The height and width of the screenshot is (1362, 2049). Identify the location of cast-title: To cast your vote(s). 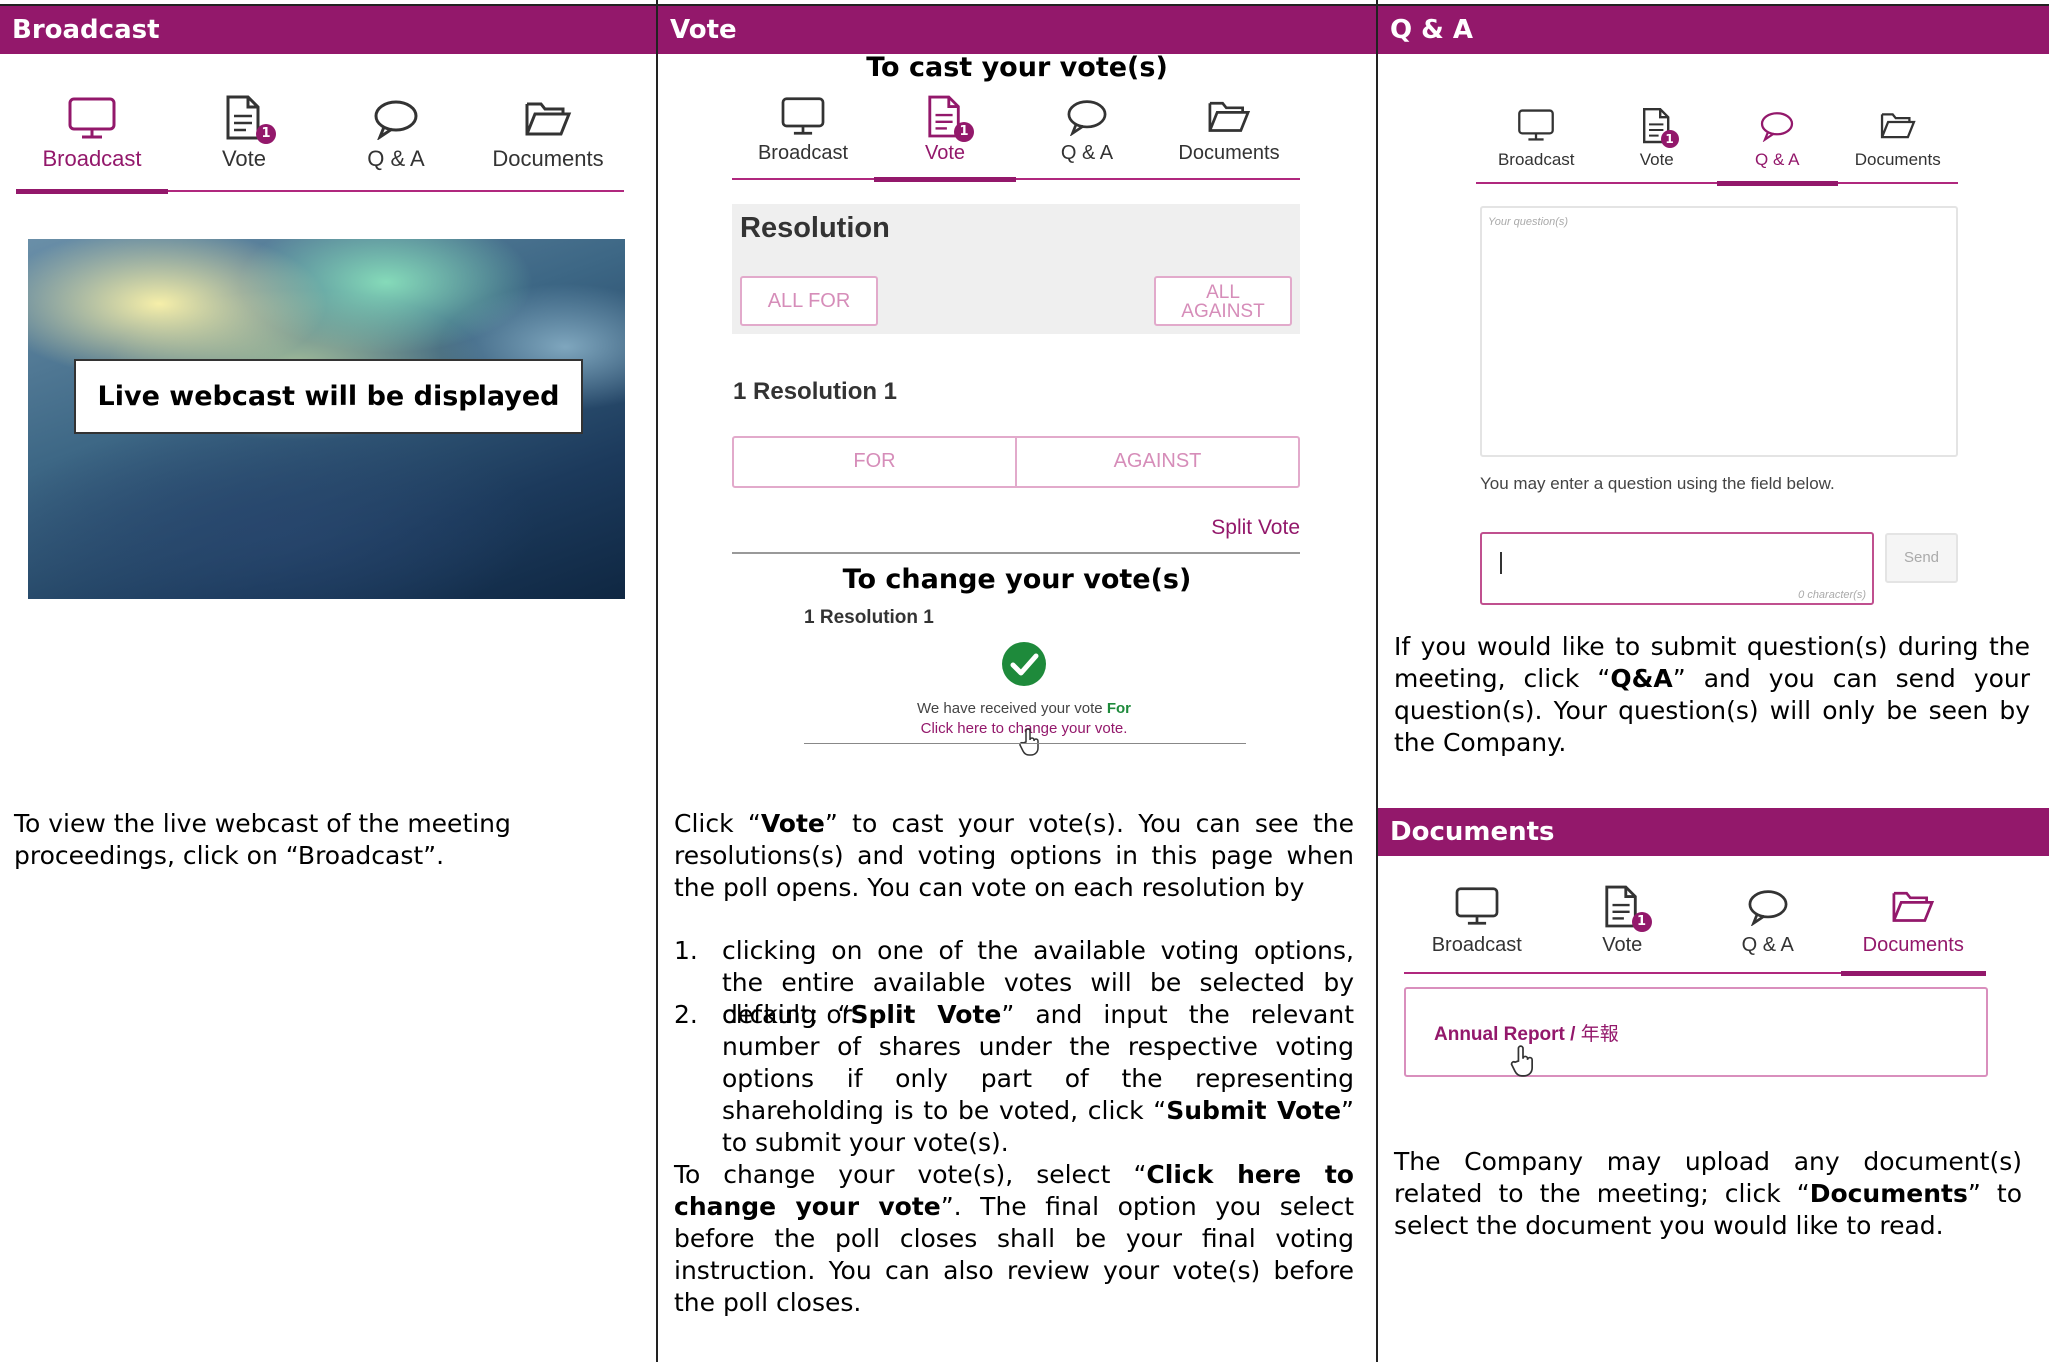
(1017, 67).